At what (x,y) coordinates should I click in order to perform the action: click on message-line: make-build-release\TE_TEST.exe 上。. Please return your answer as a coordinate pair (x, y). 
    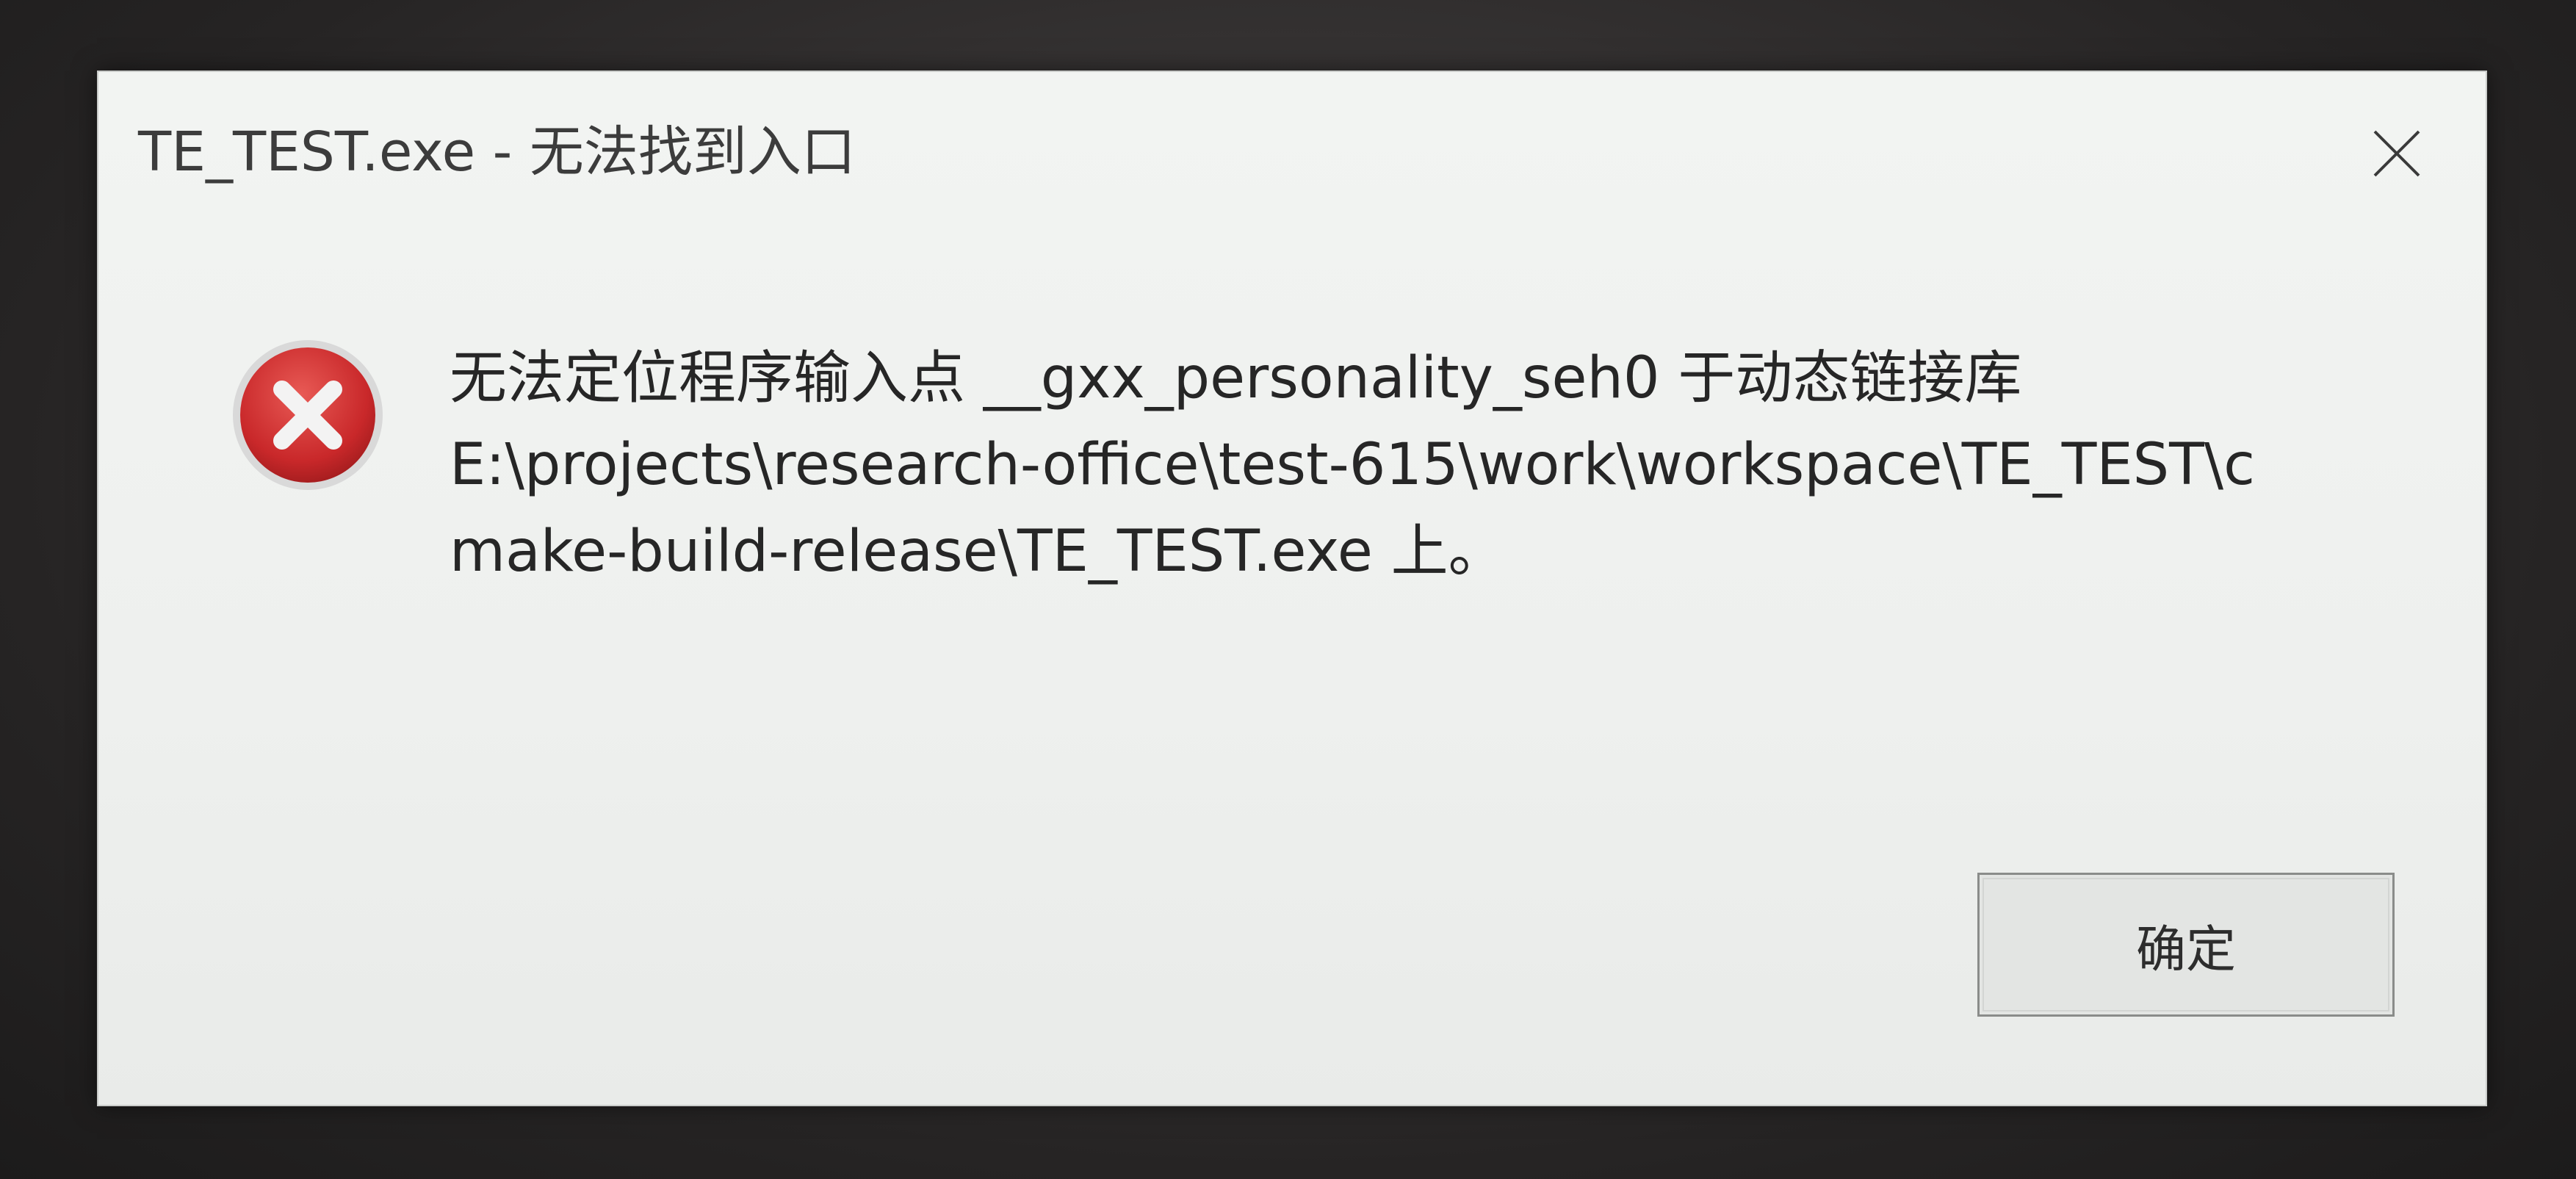
    Looking at the image, I should click on (978, 552).